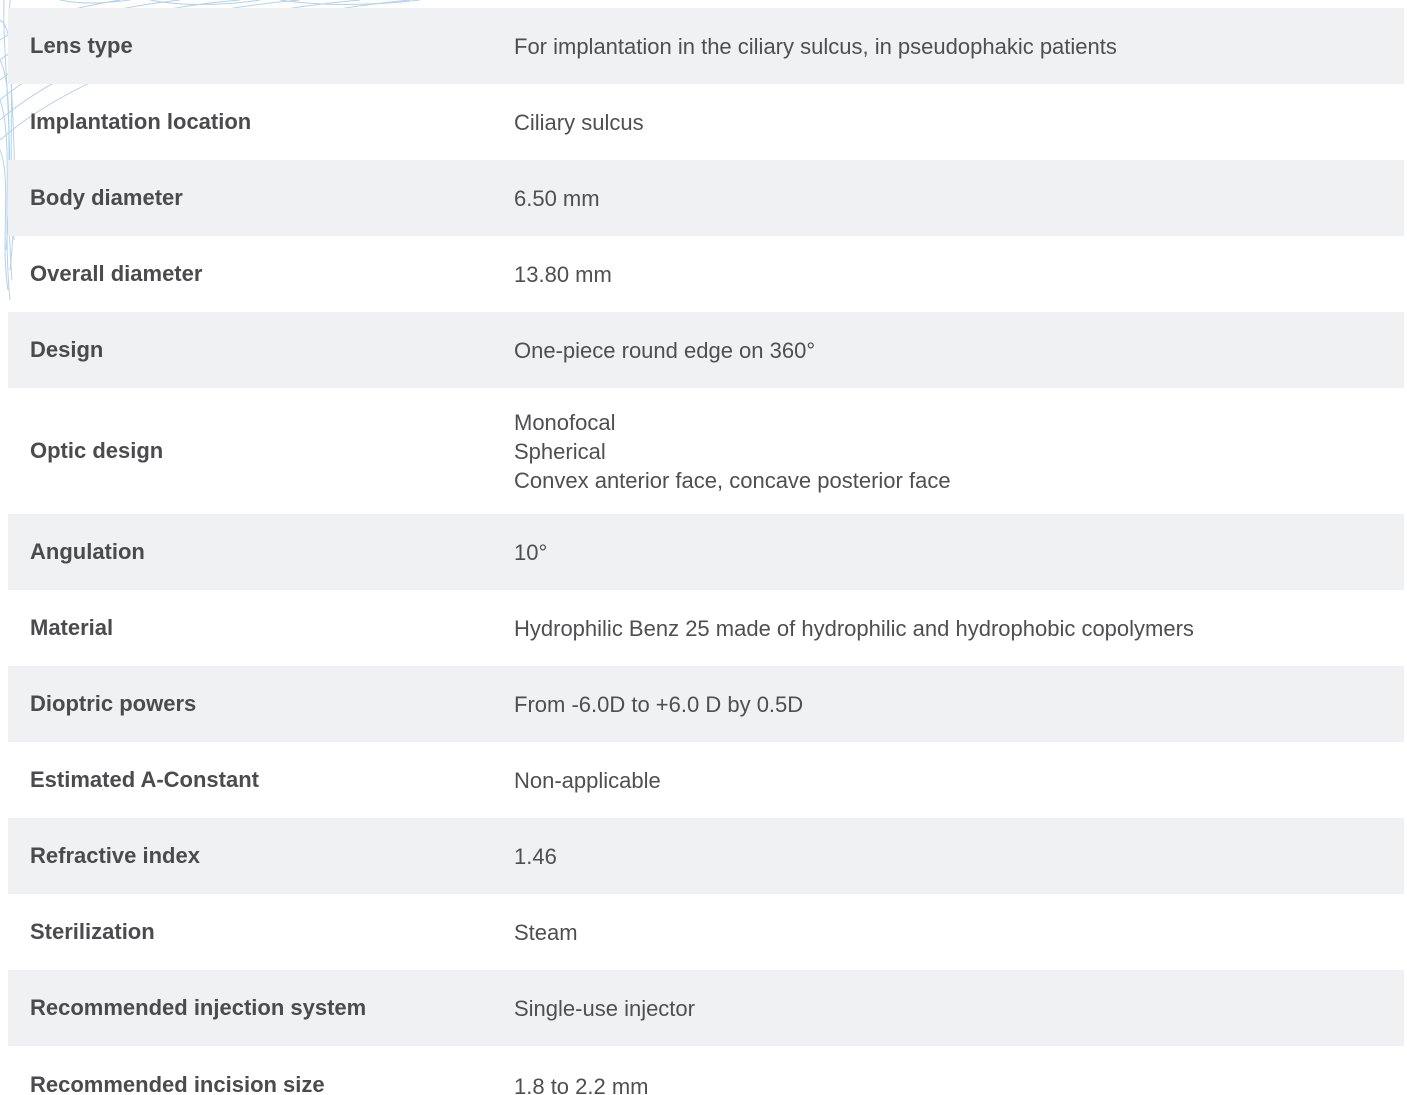  Describe the element at coordinates (706, 1070) in the screenshot. I see `spec-row-recommended-incision-size: Recommended incision size 1.8 to 2.2 mm` at that location.